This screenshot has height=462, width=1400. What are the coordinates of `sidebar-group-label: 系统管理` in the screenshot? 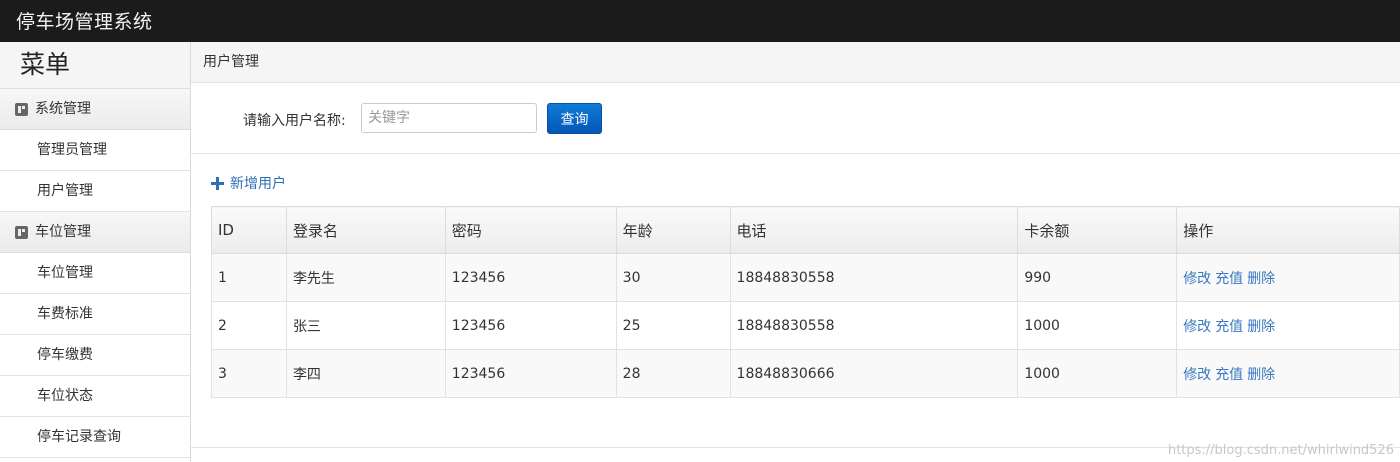 It's located at (63, 109).